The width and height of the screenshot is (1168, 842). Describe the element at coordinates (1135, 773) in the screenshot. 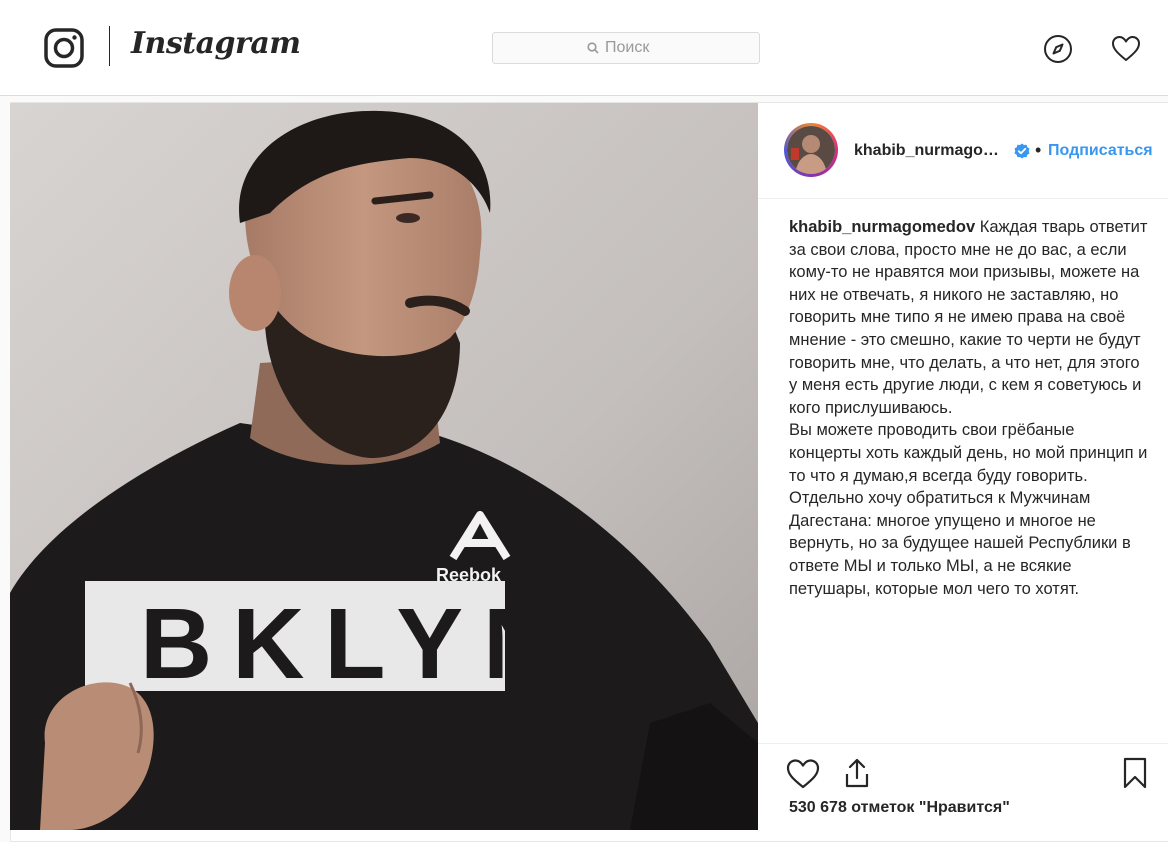

I see `bookmark-icon` at that location.